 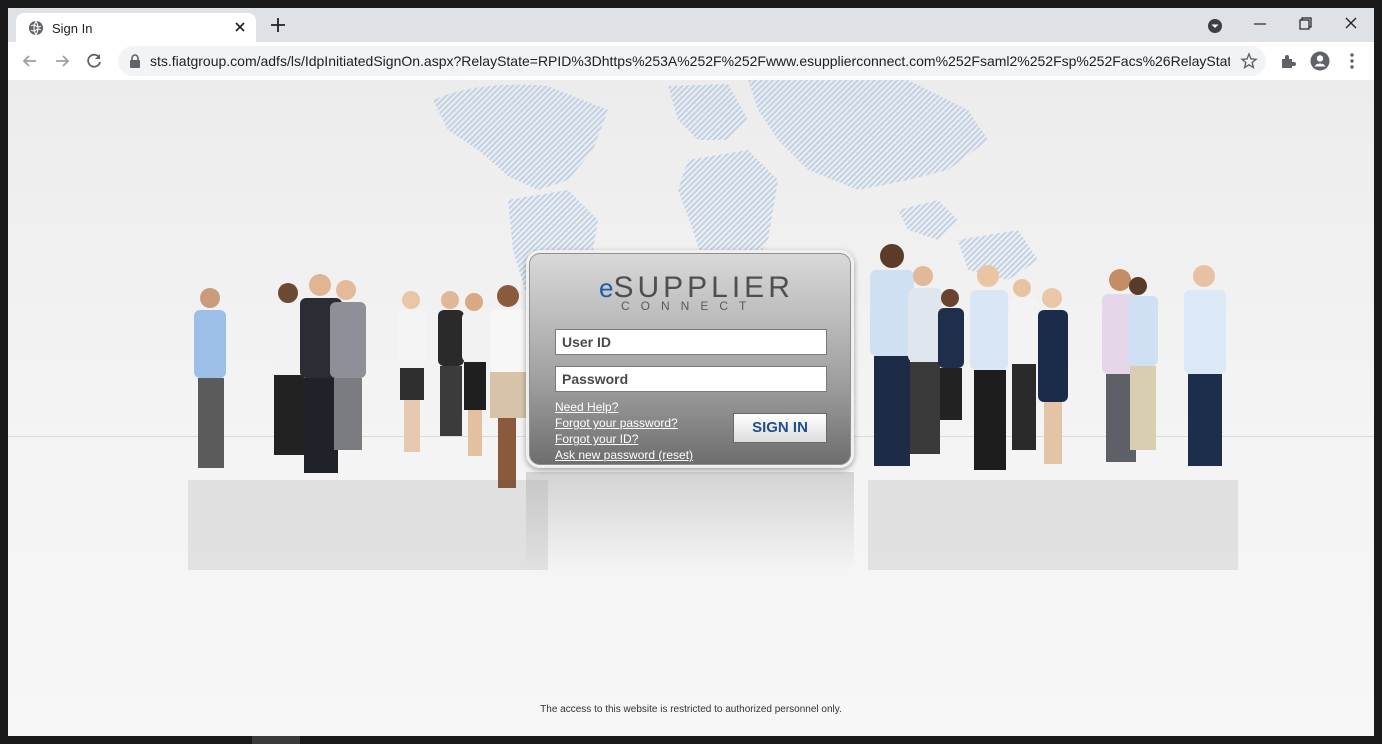 I want to click on user-id-input, so click(x=691, y=342).